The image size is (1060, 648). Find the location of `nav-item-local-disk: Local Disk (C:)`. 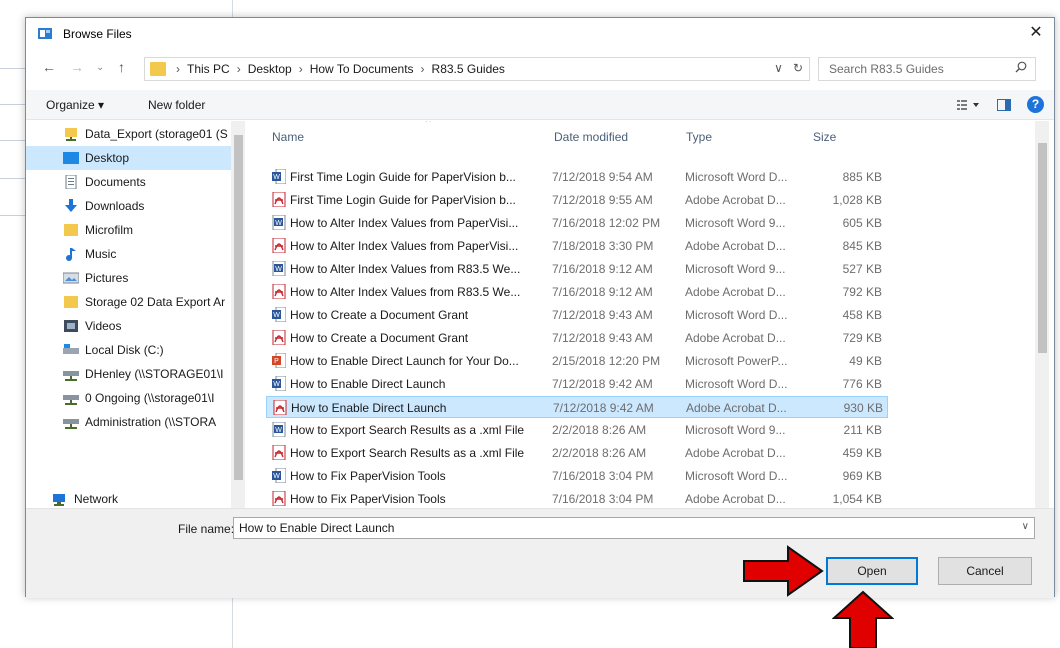

nav-item-local-disk: Local Disk (C:) is located at coordinates (128, 350).